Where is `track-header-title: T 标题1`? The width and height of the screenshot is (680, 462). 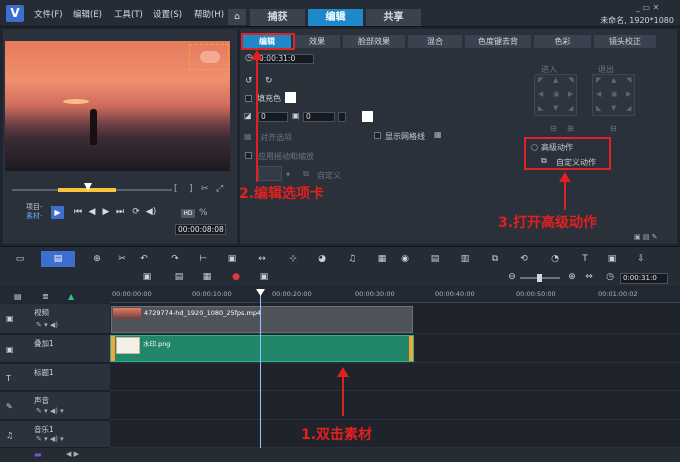 track-header-title: T 标题1 is located at coordinates (55, 377).